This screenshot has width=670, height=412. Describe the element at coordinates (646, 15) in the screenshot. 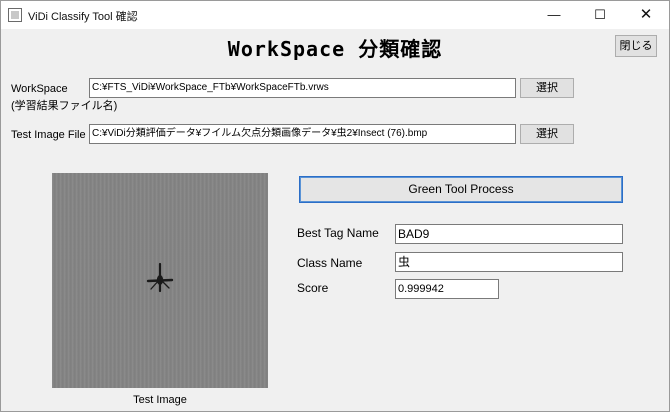

I see `close-window-button: ✕` at that location.